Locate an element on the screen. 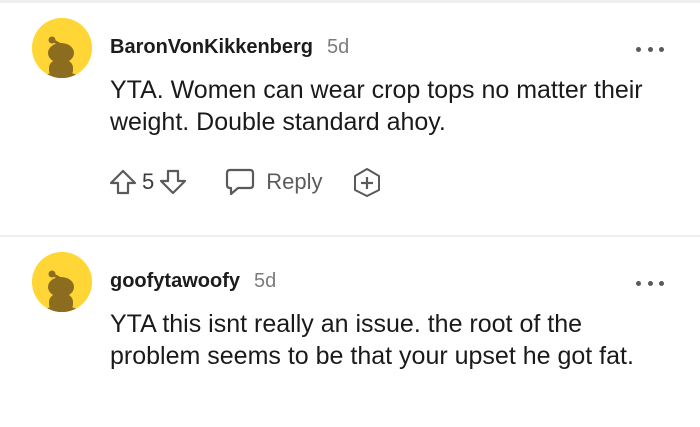 The width and height of the screenshot is (700, 427). comment-divider is located at coordinates (350, 236).